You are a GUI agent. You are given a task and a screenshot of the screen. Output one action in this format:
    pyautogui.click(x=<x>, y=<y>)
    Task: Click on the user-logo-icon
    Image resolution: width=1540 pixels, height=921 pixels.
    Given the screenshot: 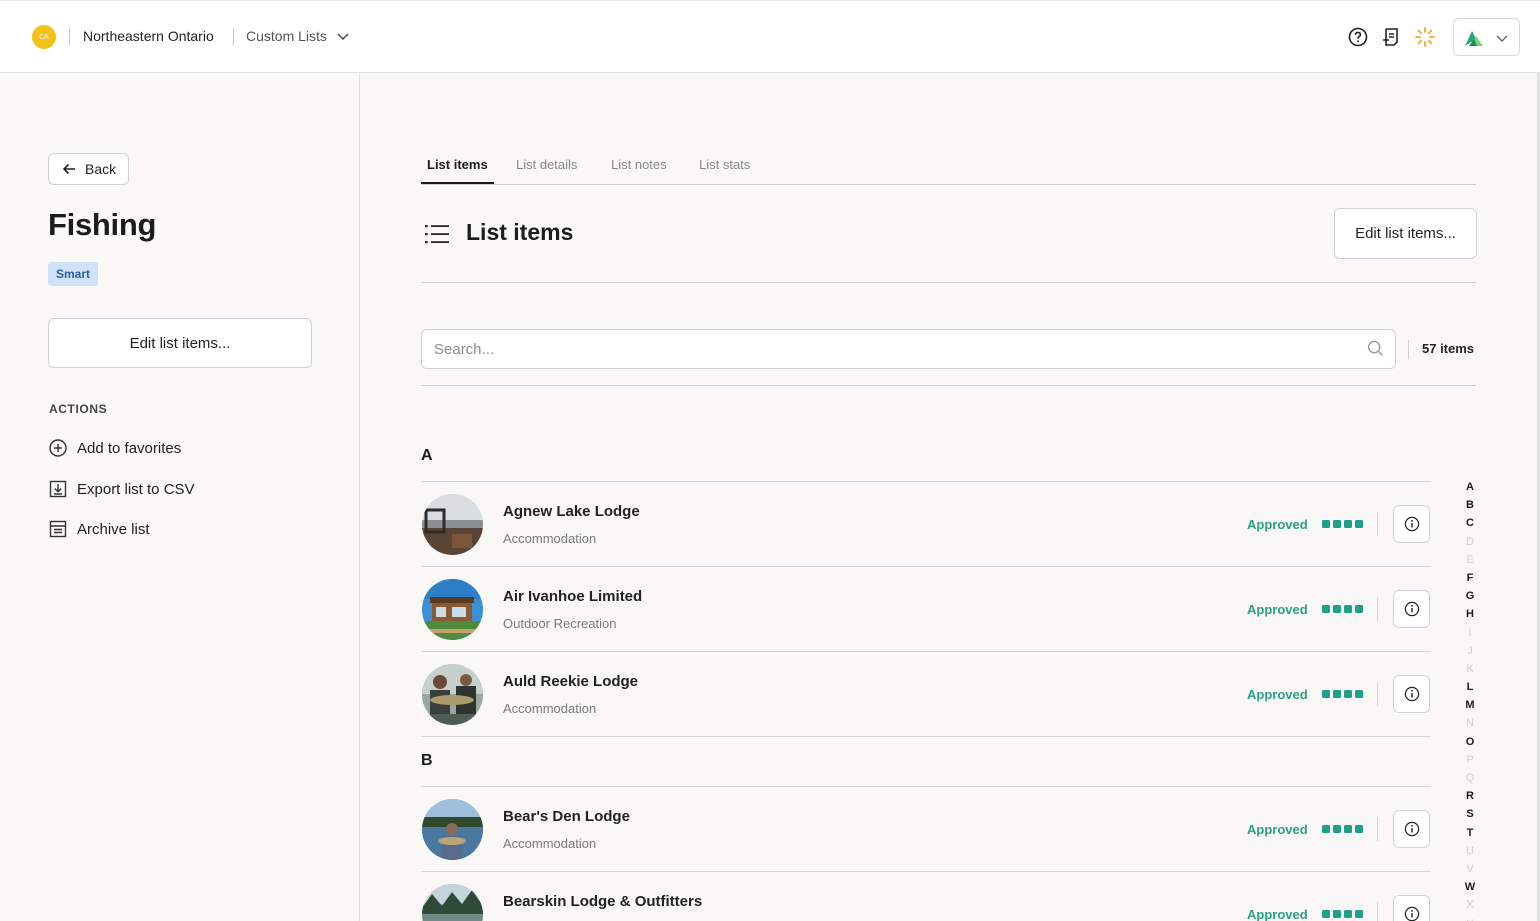 What is the action you would take?
    pyautogui.click(x=1474, y=38)
    